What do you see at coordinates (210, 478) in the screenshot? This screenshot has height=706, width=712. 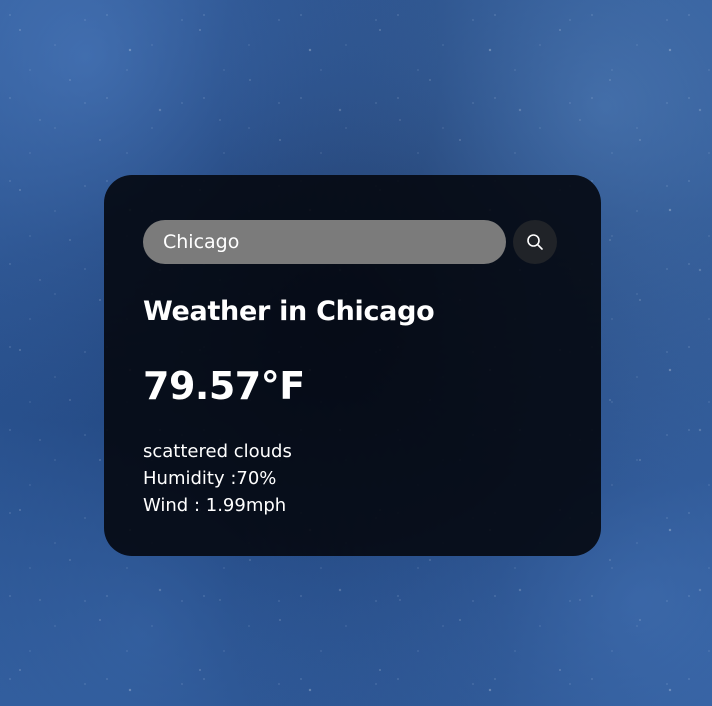 I see `humidity: Humidity :70%` at bounding box center [210, 478].